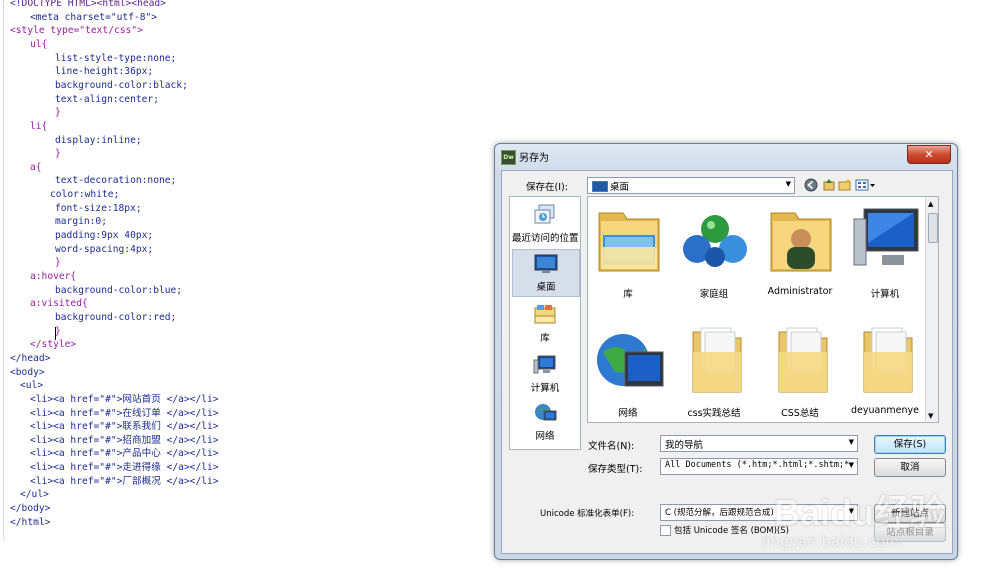  What do you see at coordinates (910, 532) in the screenshot?
I see `site-root-button: 站点根目录` at bounding box center [910, 532].